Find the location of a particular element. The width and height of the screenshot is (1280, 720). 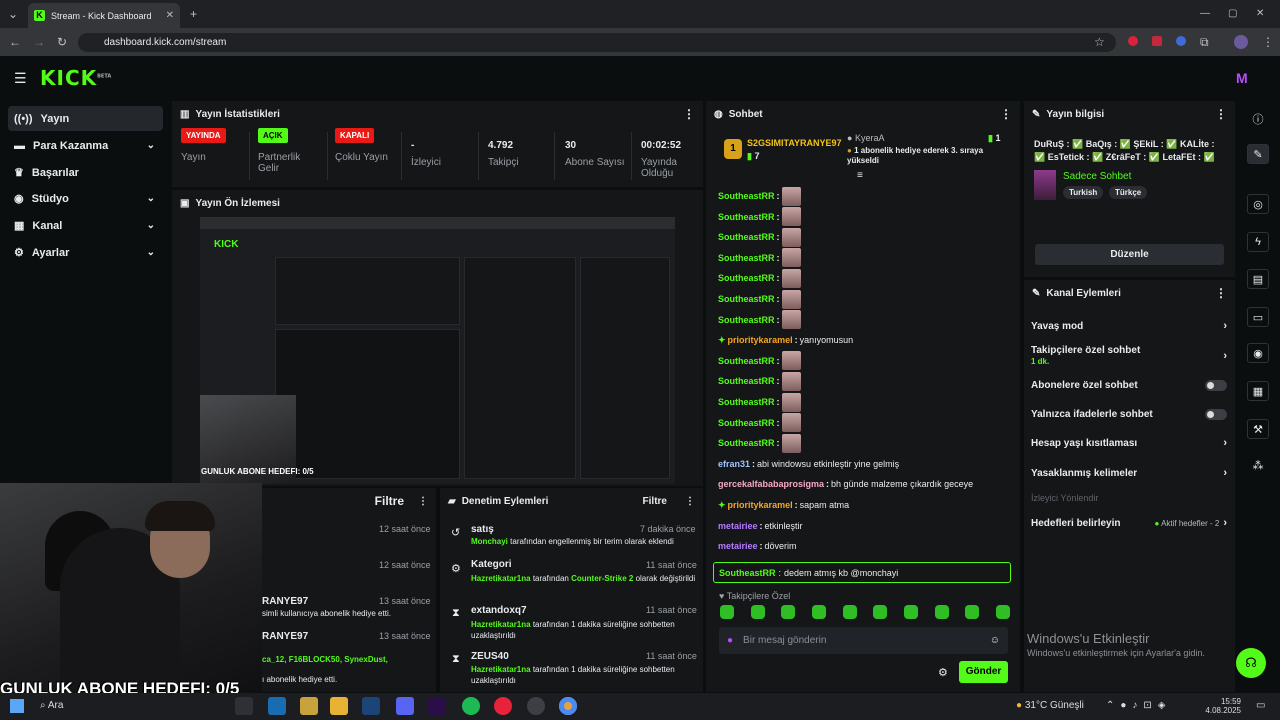

sidebar-item-para-kazanma: ▬ Para Kazanma ⌄ is located at coordinates (85, 145).